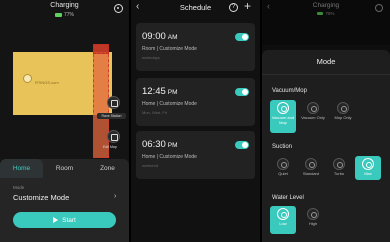 The height and width of the screenshot is (242, 390). I want to click on schedule-item: 06:30 PM Home | Customize Mode weekend, so click(195, 155).